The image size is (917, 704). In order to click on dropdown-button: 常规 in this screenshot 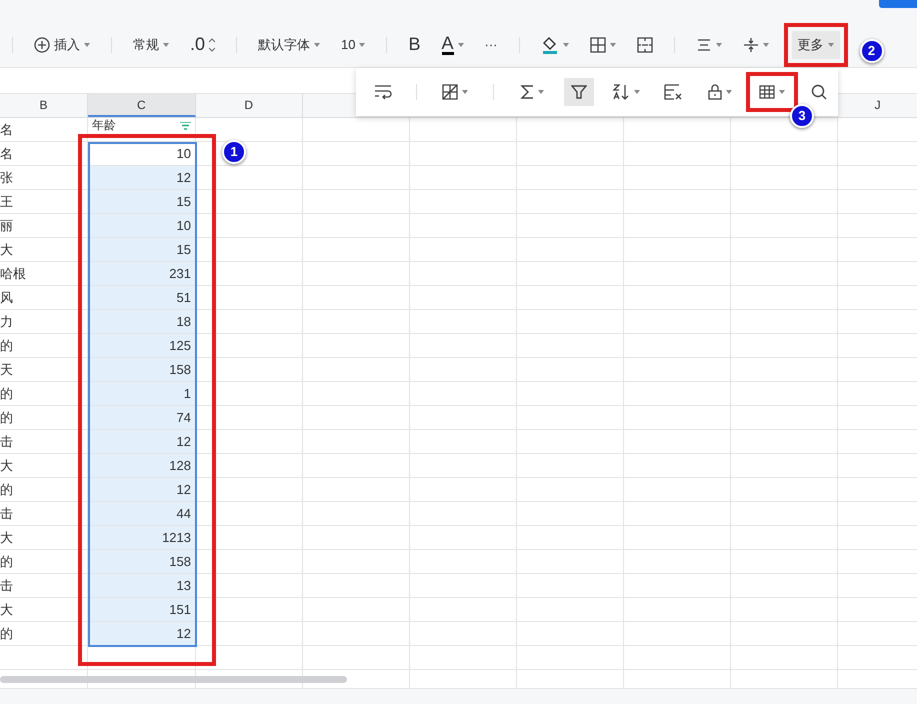, I will do `click(151, 44)`.